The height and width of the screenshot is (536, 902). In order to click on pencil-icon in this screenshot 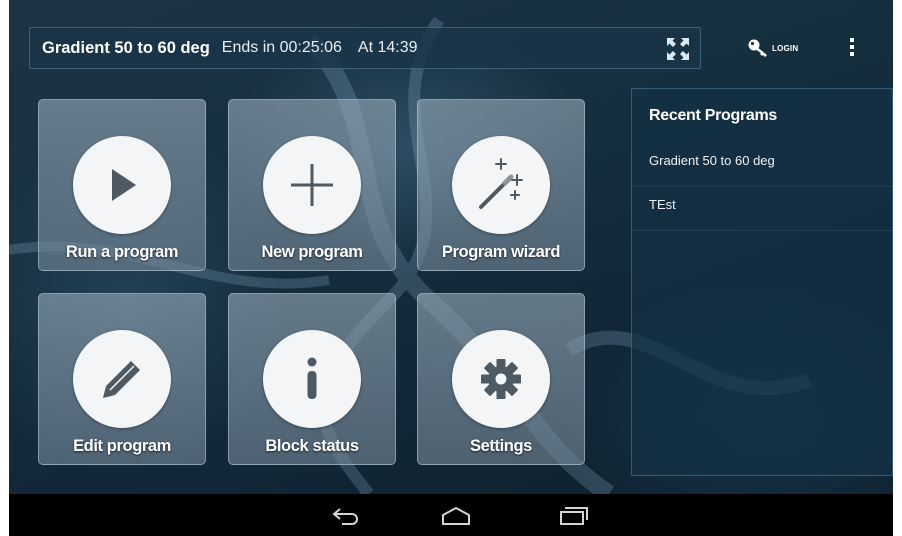, I will do `click(121, 379)`.